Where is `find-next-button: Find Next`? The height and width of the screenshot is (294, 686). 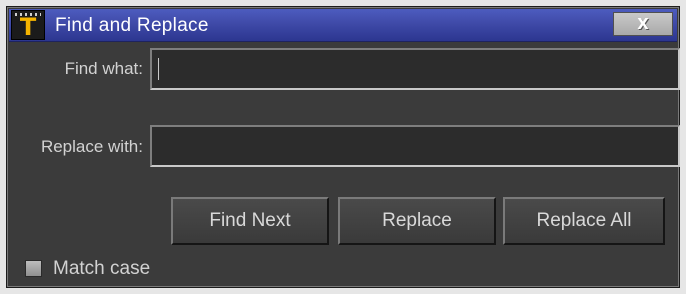 find-next-button: Find Next is located at coordinates (250, 221).